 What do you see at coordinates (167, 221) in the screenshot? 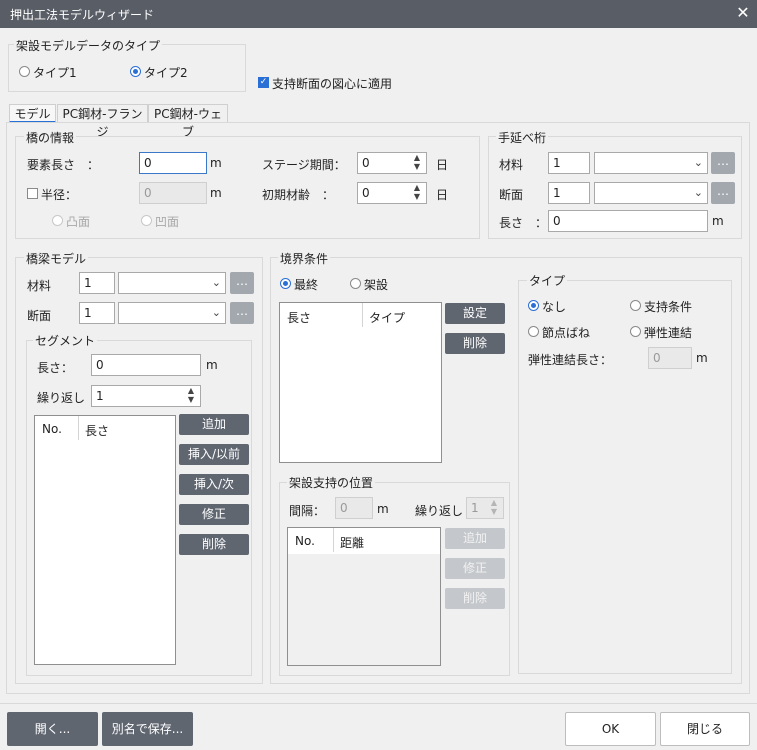
I see `concave-label: 凹面` at bounding box center [167, 221].